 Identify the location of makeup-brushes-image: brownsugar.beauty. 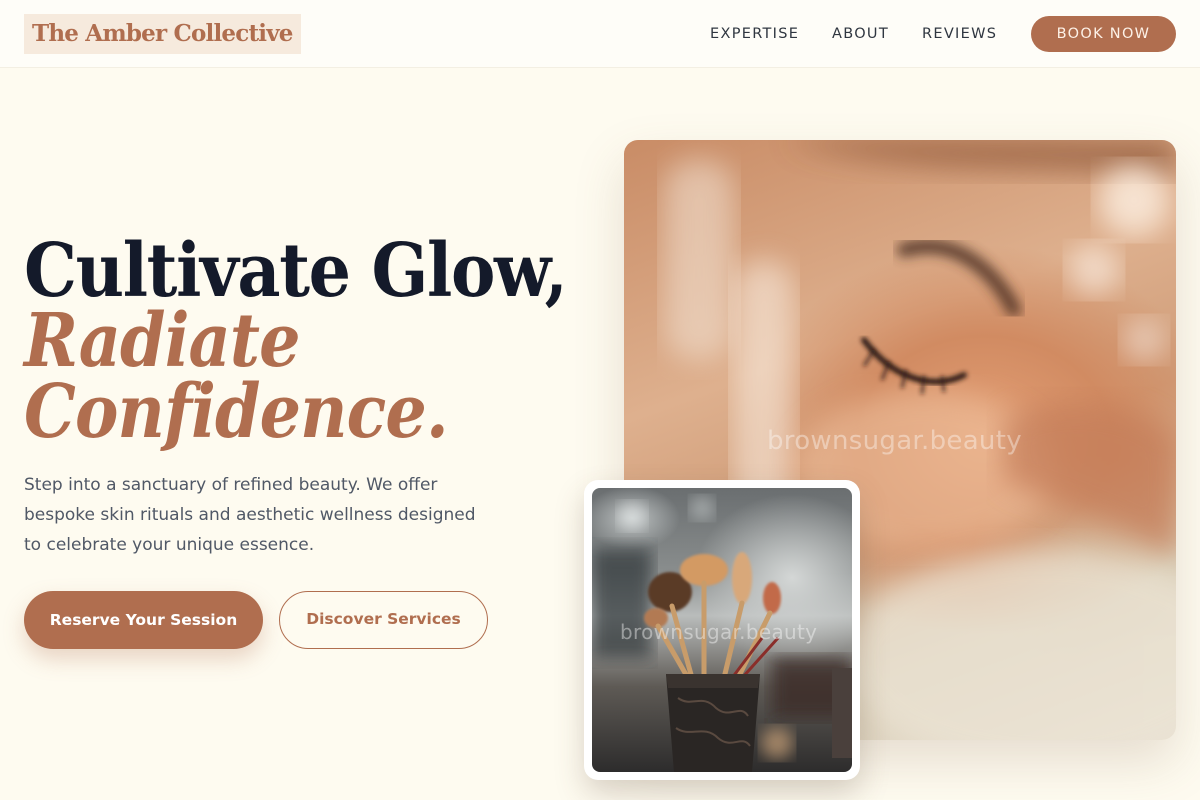
(722, 630).